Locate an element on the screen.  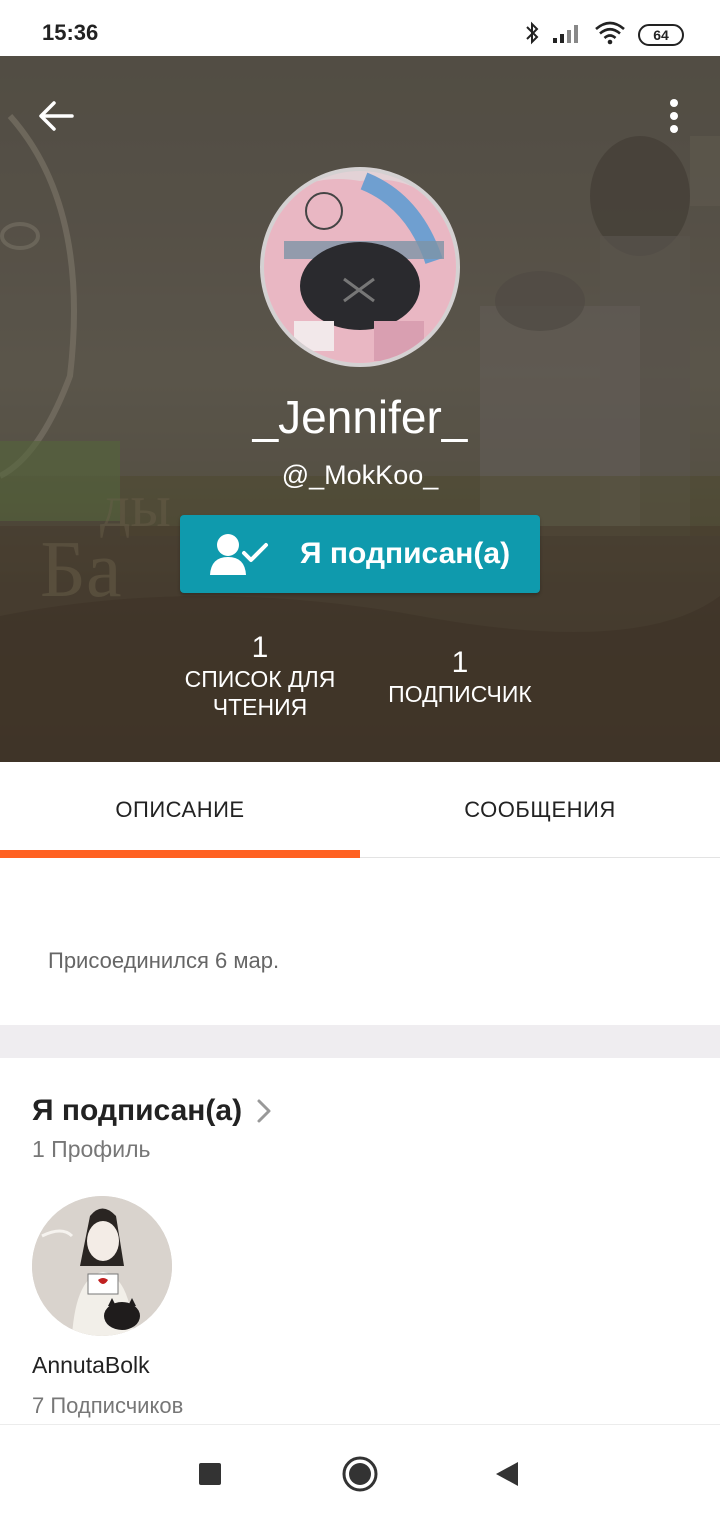
followers-label: ПОДПИСЧИК is located at coordinates (460, 694).